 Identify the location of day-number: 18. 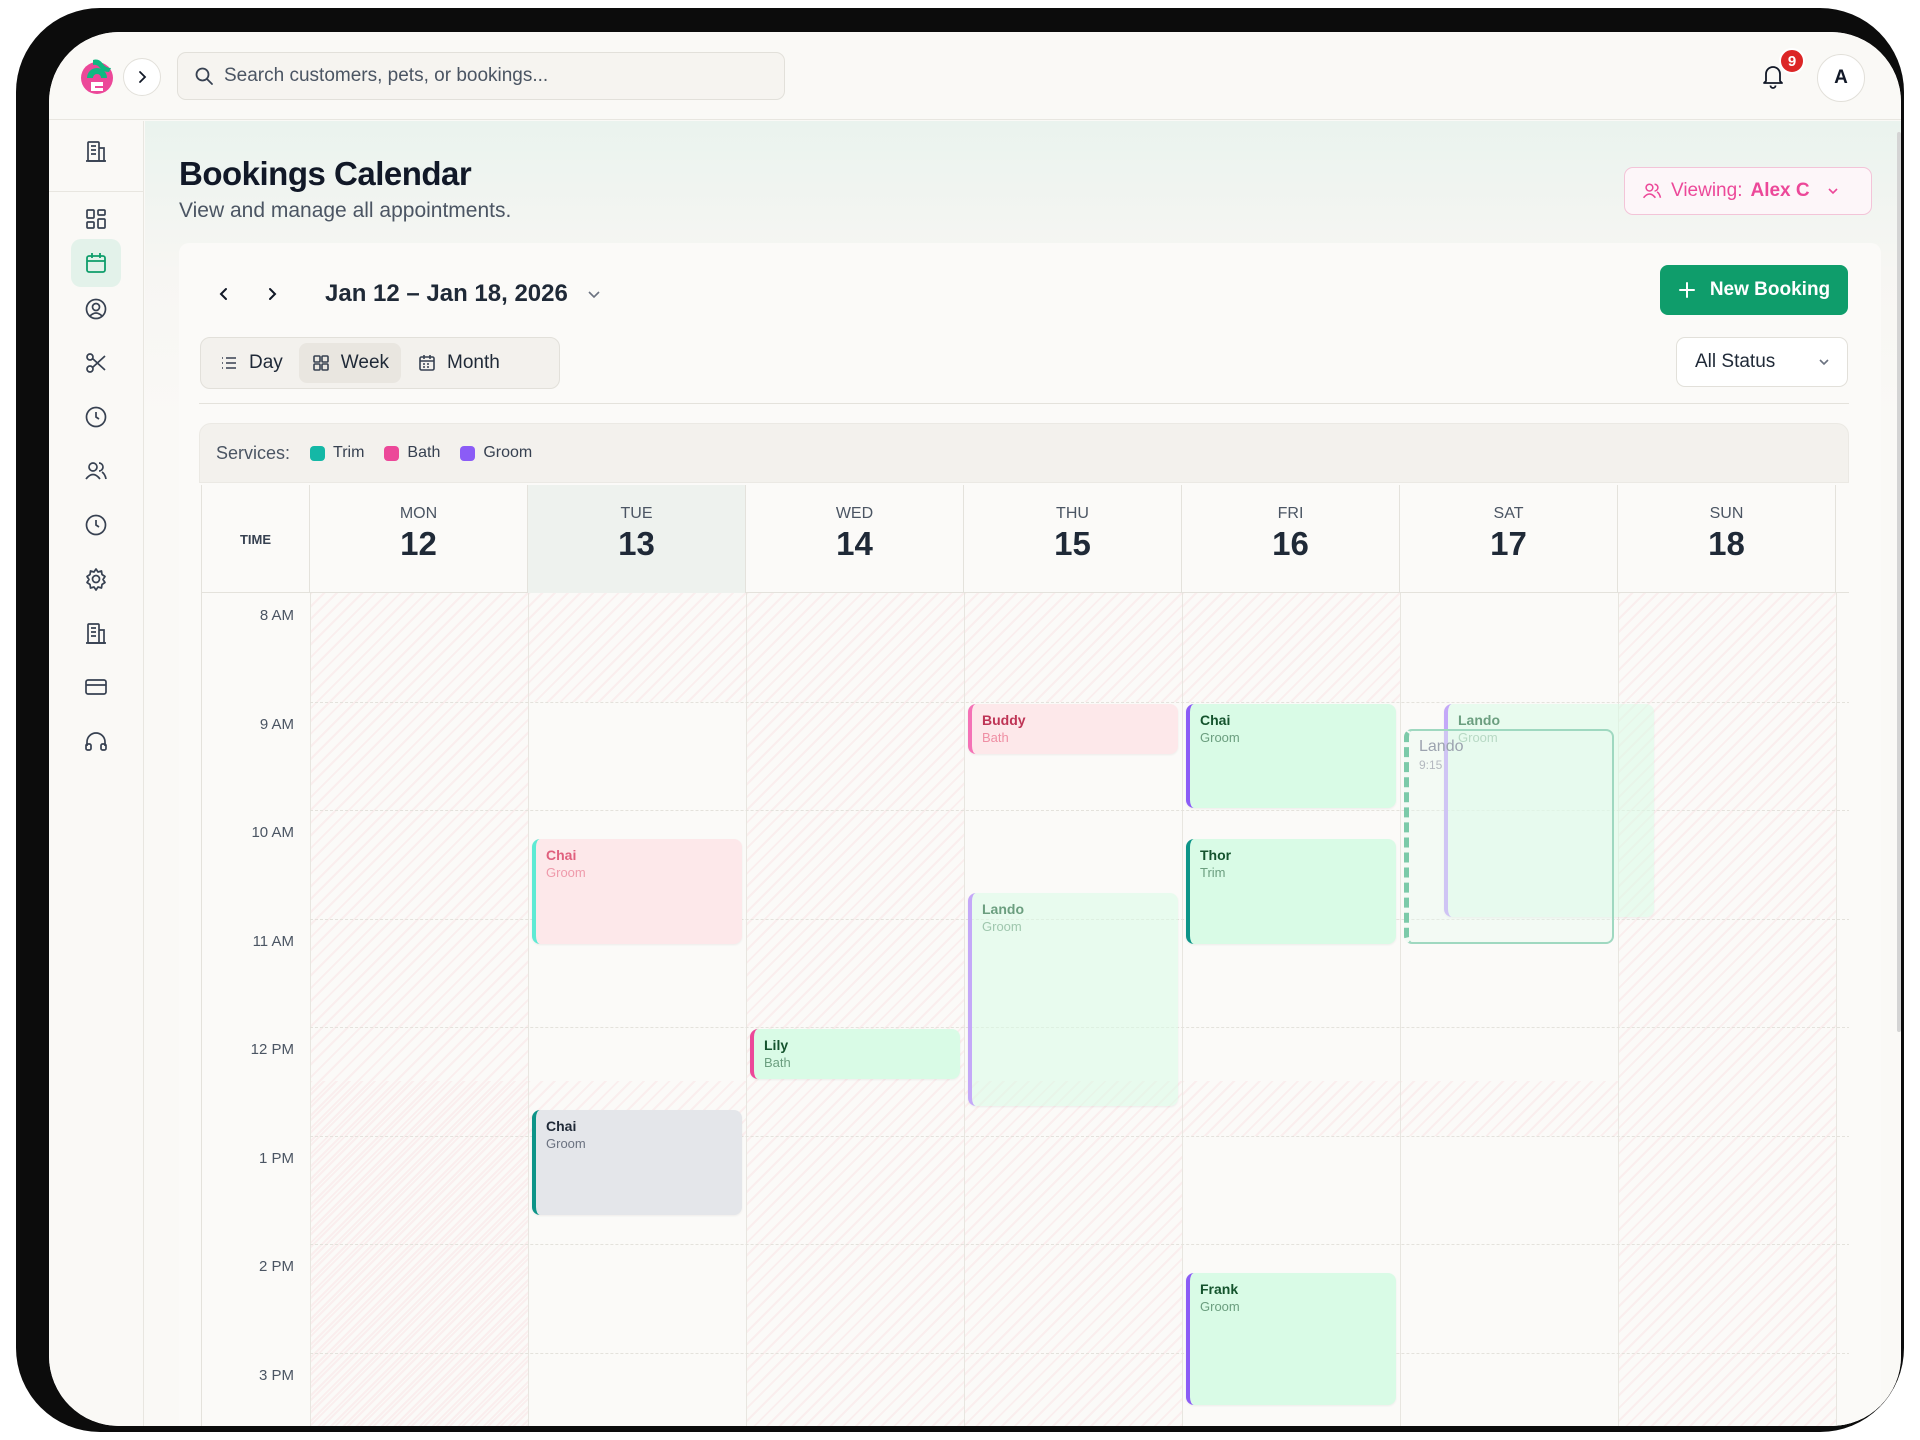
(1726, 543).